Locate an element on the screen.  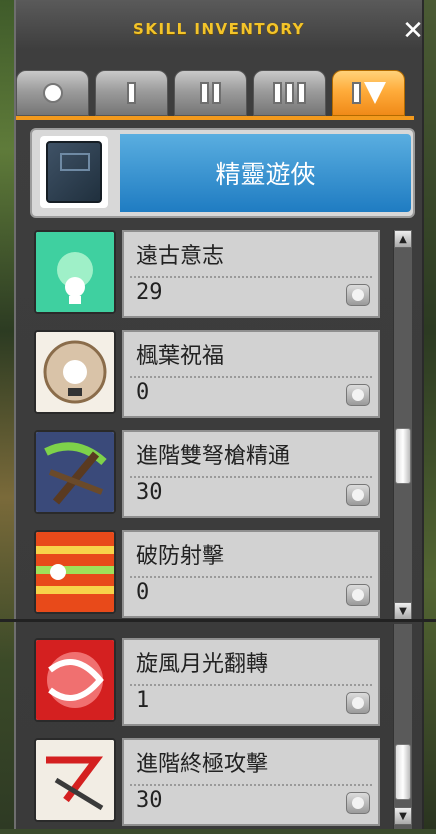
roman-two-icon is located at coordinates (210, 93).